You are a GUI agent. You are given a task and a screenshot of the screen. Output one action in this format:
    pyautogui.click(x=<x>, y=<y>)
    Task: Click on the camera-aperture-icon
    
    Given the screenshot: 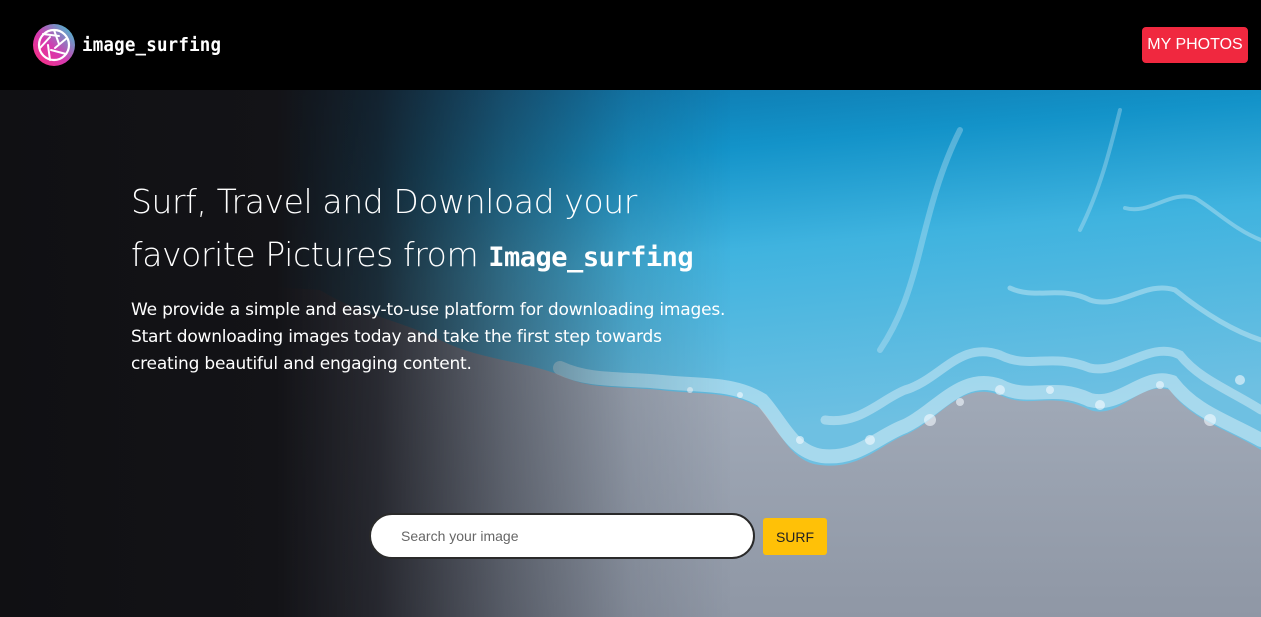 What is the action you would take?
    pyautogui.click(x=54, y=45)
    